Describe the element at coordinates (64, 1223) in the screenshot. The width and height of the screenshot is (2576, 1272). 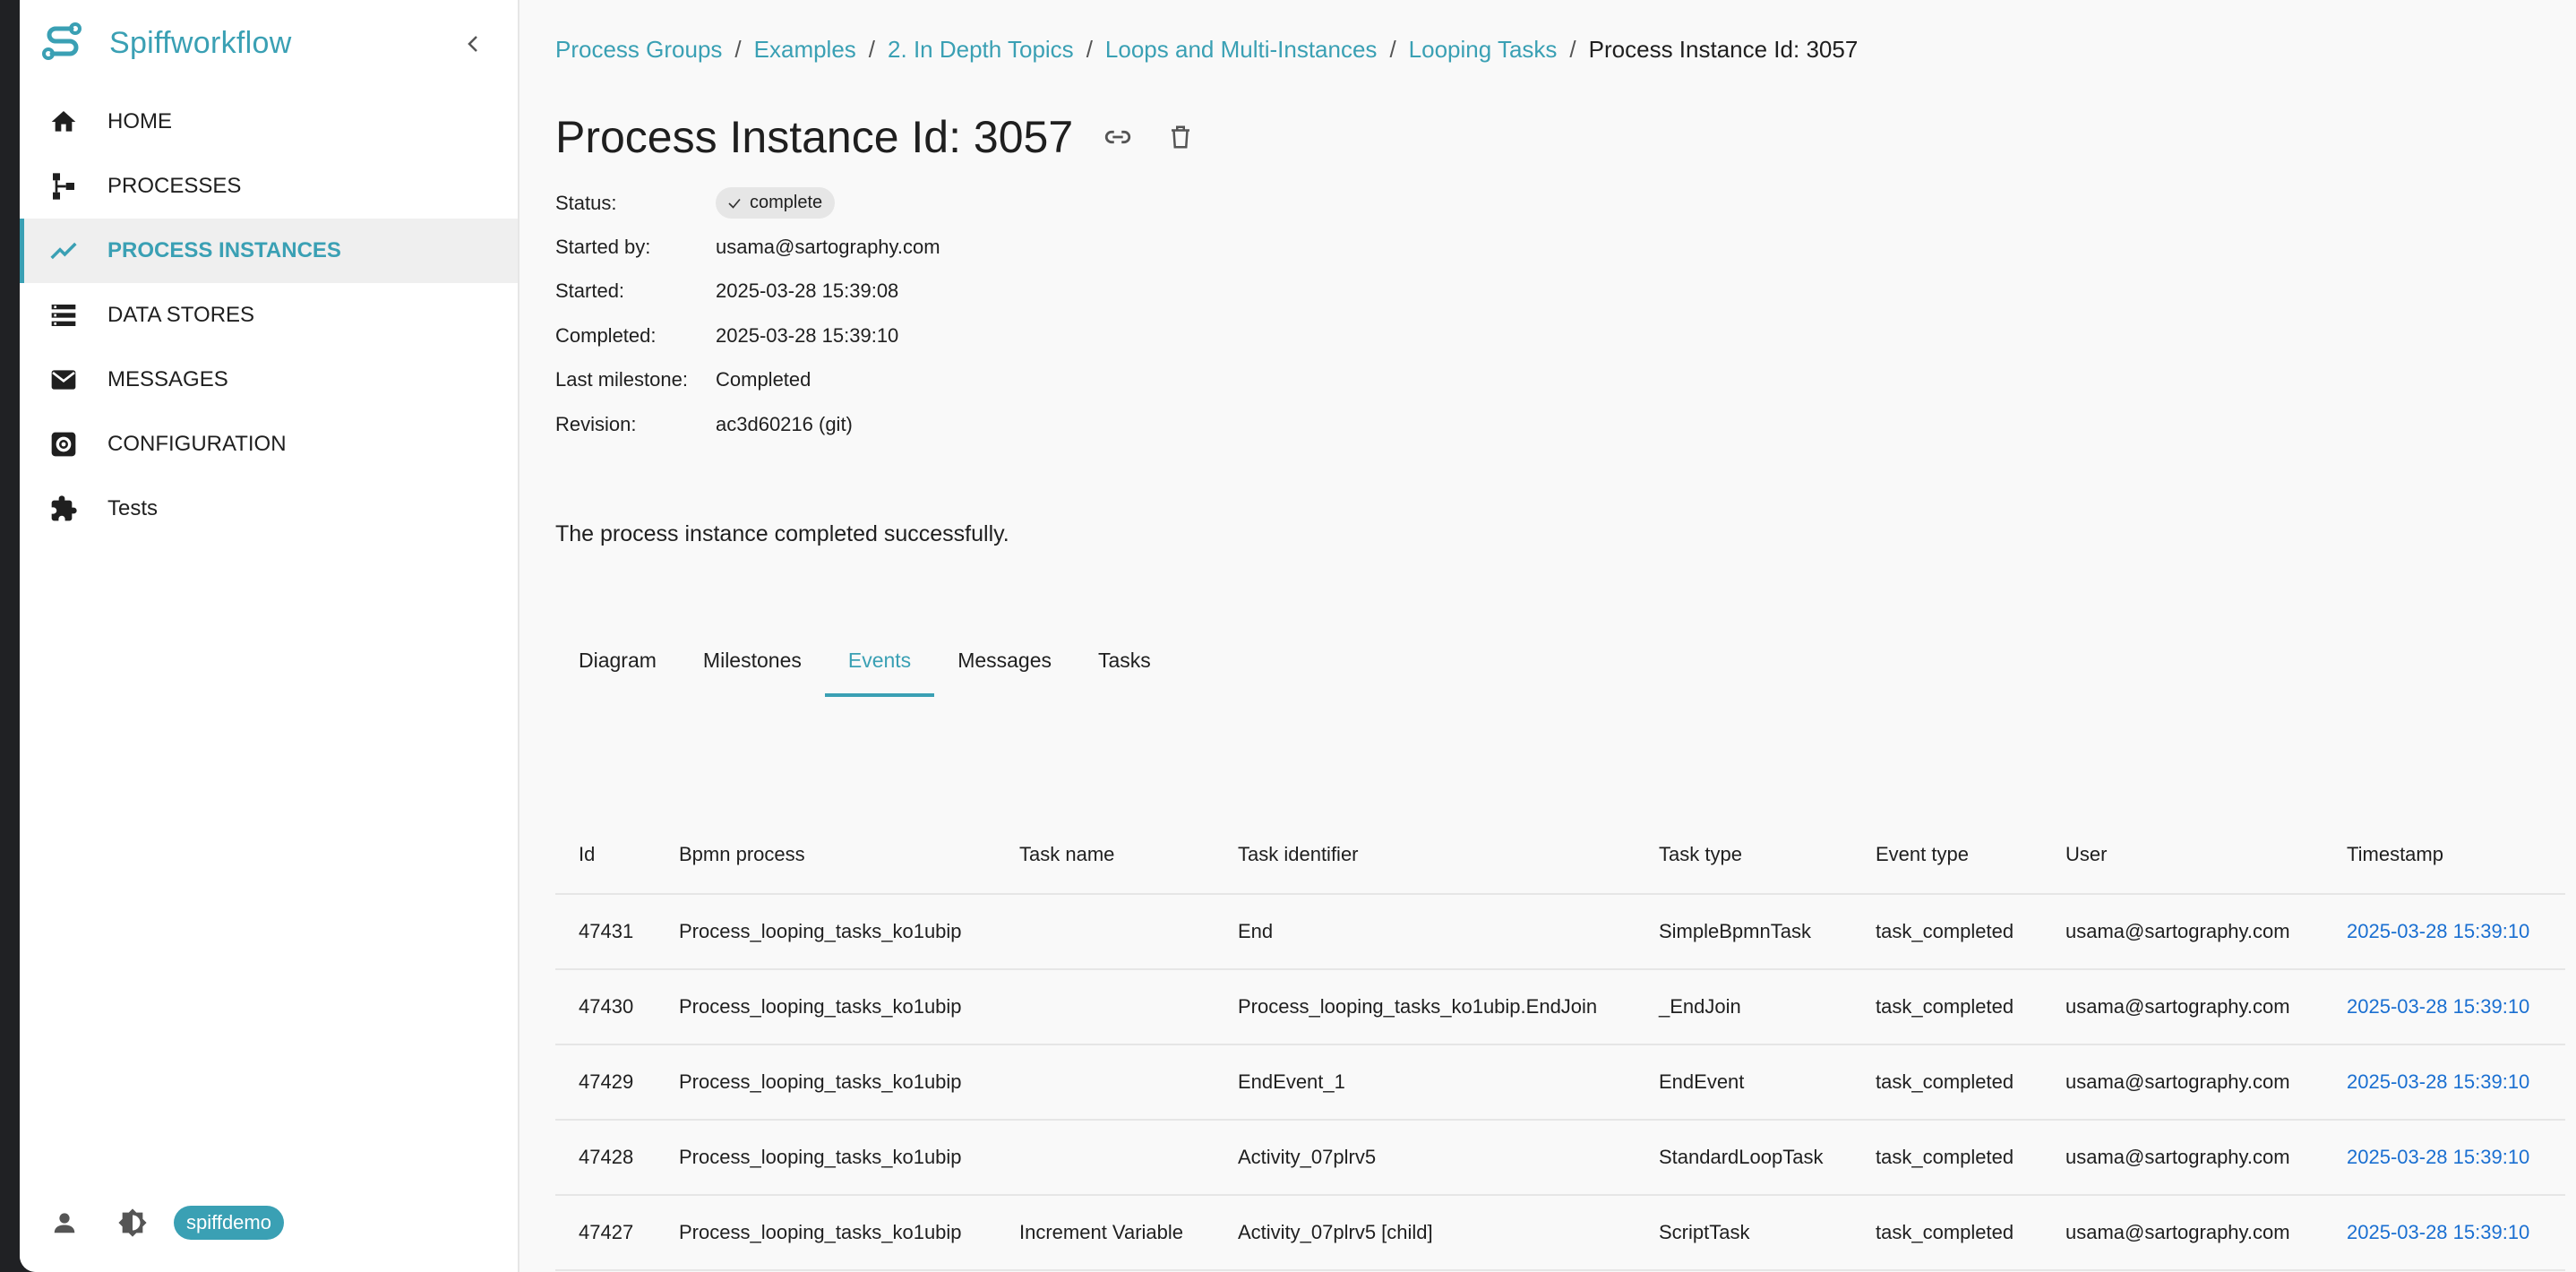
I see `person-icon` at that location.